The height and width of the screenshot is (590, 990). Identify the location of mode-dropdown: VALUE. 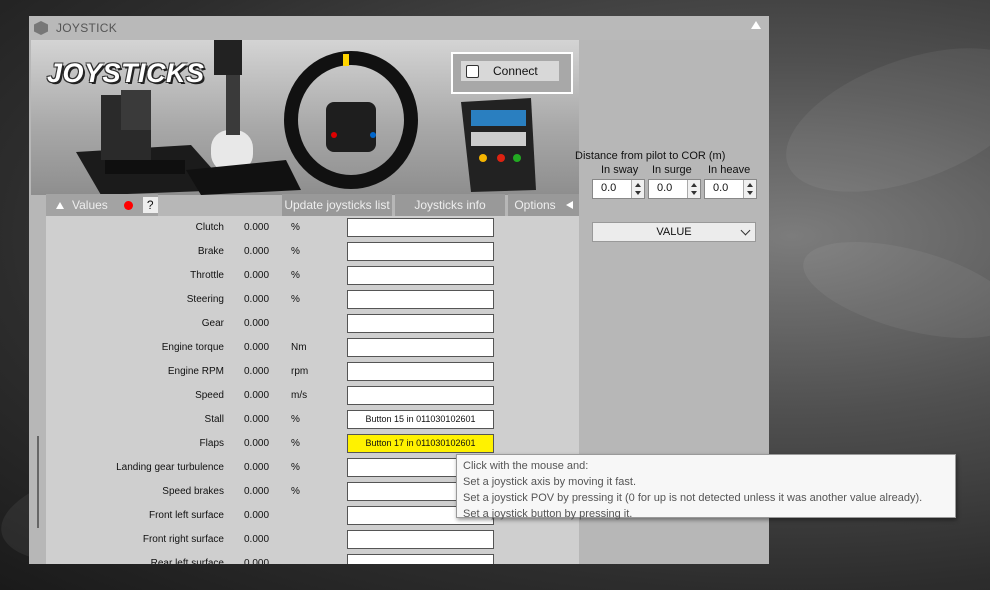
(674, 232).